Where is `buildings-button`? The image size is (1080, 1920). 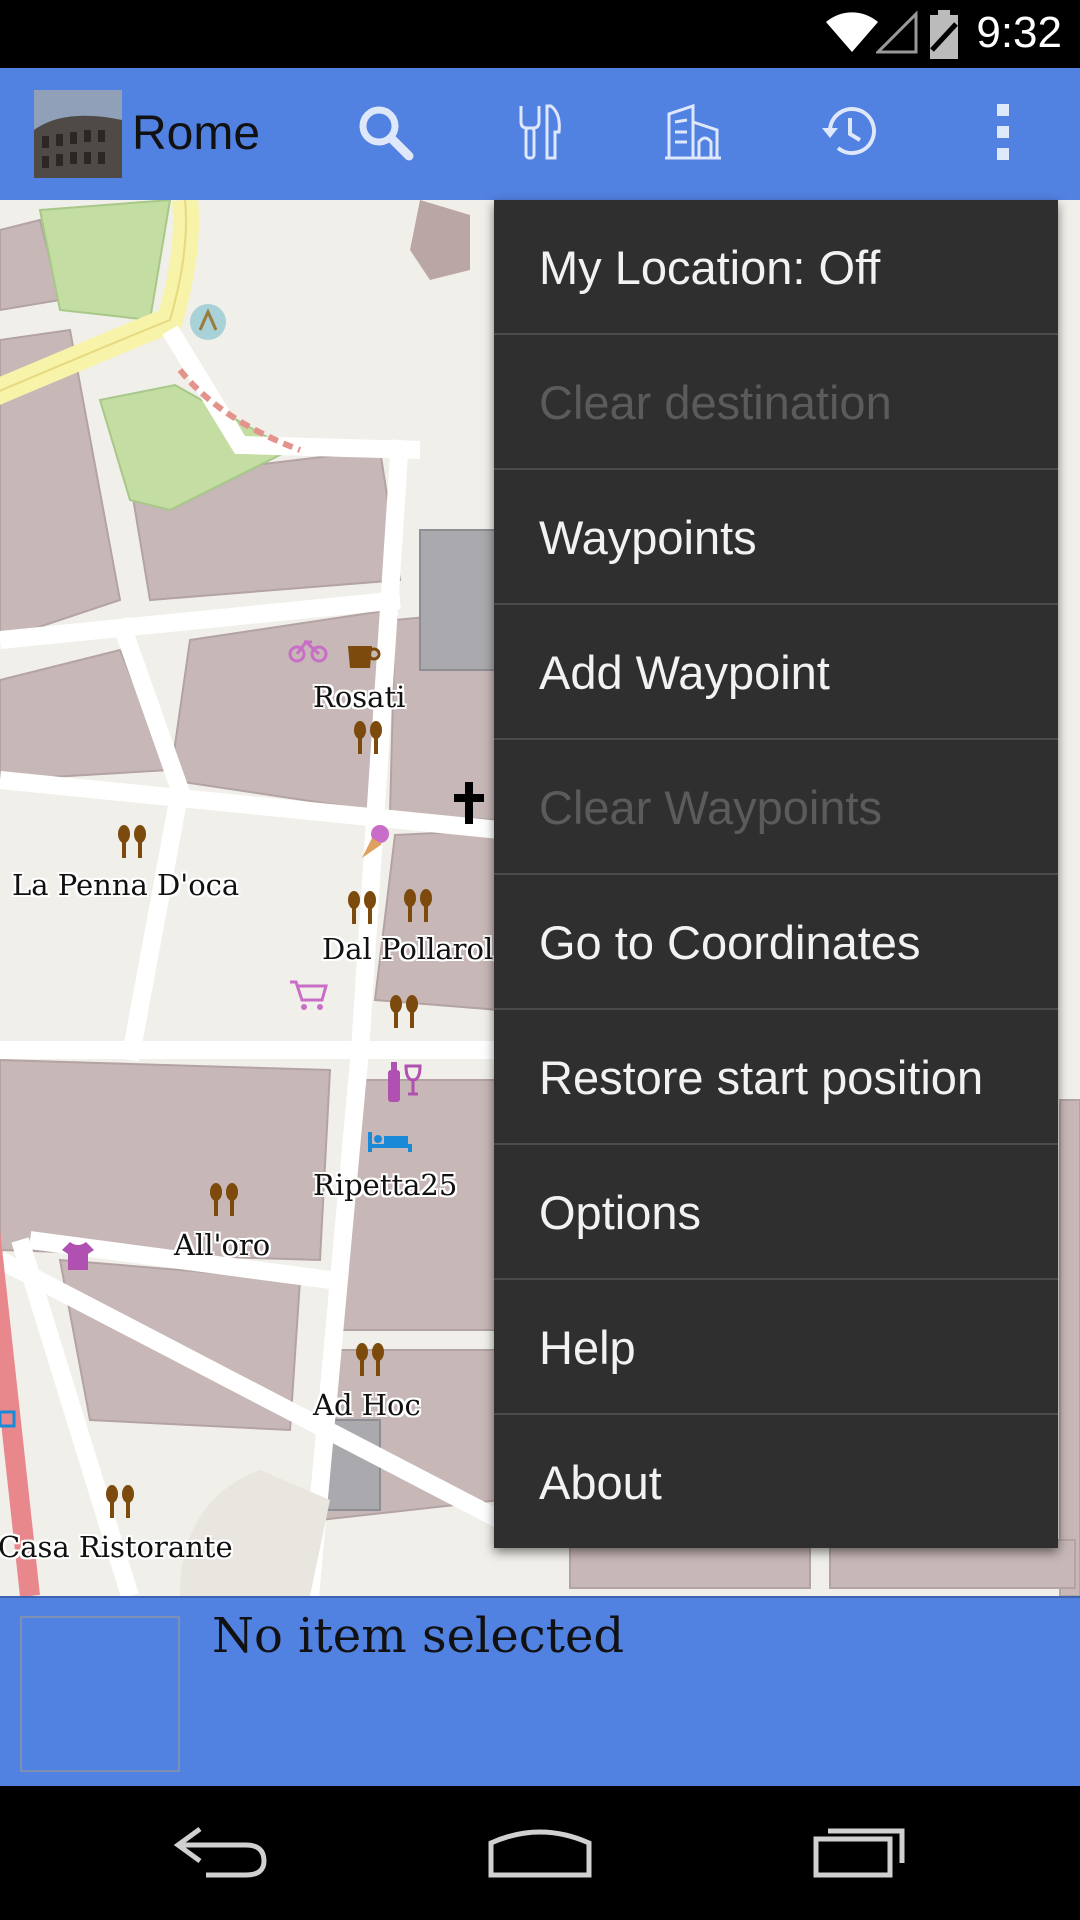 buildings-button is located at coordinates (693, 134).